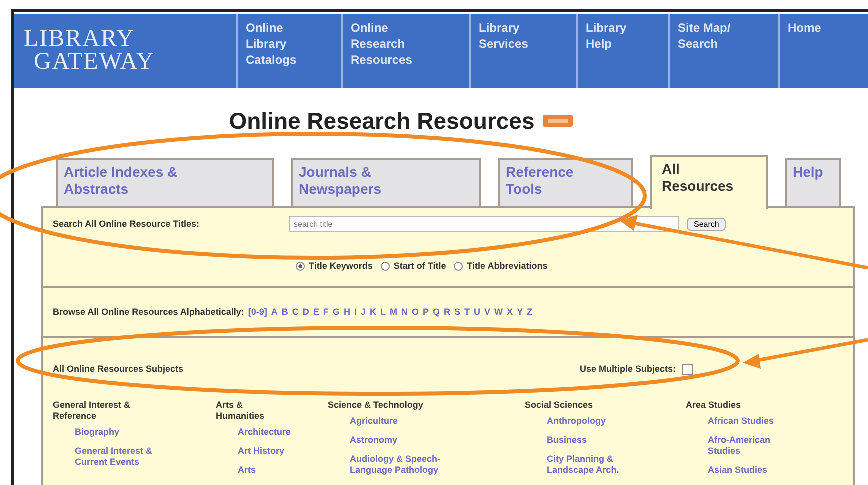  What do you see at coordinates (725, 51) in the screenshot?
I see `nav-link: Site Map/ Search` at bounding box center [725, 51].